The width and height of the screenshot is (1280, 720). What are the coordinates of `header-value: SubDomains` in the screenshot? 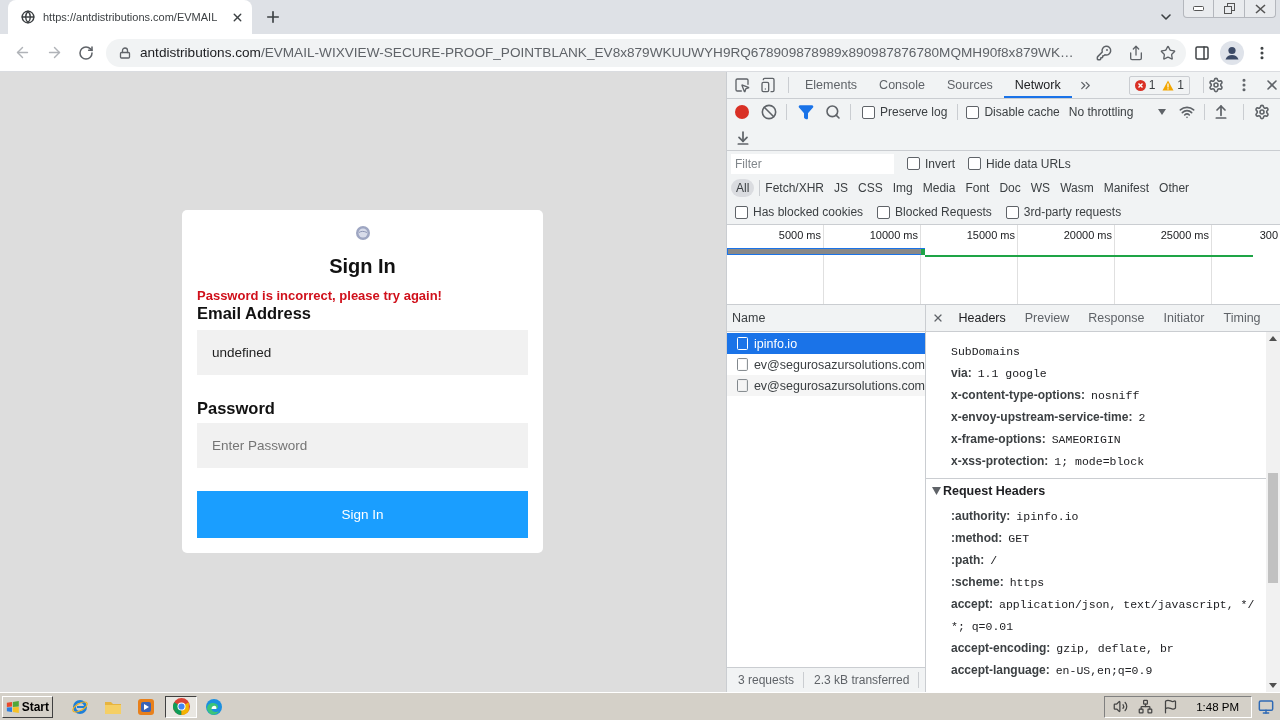 It's located at (985, 351).